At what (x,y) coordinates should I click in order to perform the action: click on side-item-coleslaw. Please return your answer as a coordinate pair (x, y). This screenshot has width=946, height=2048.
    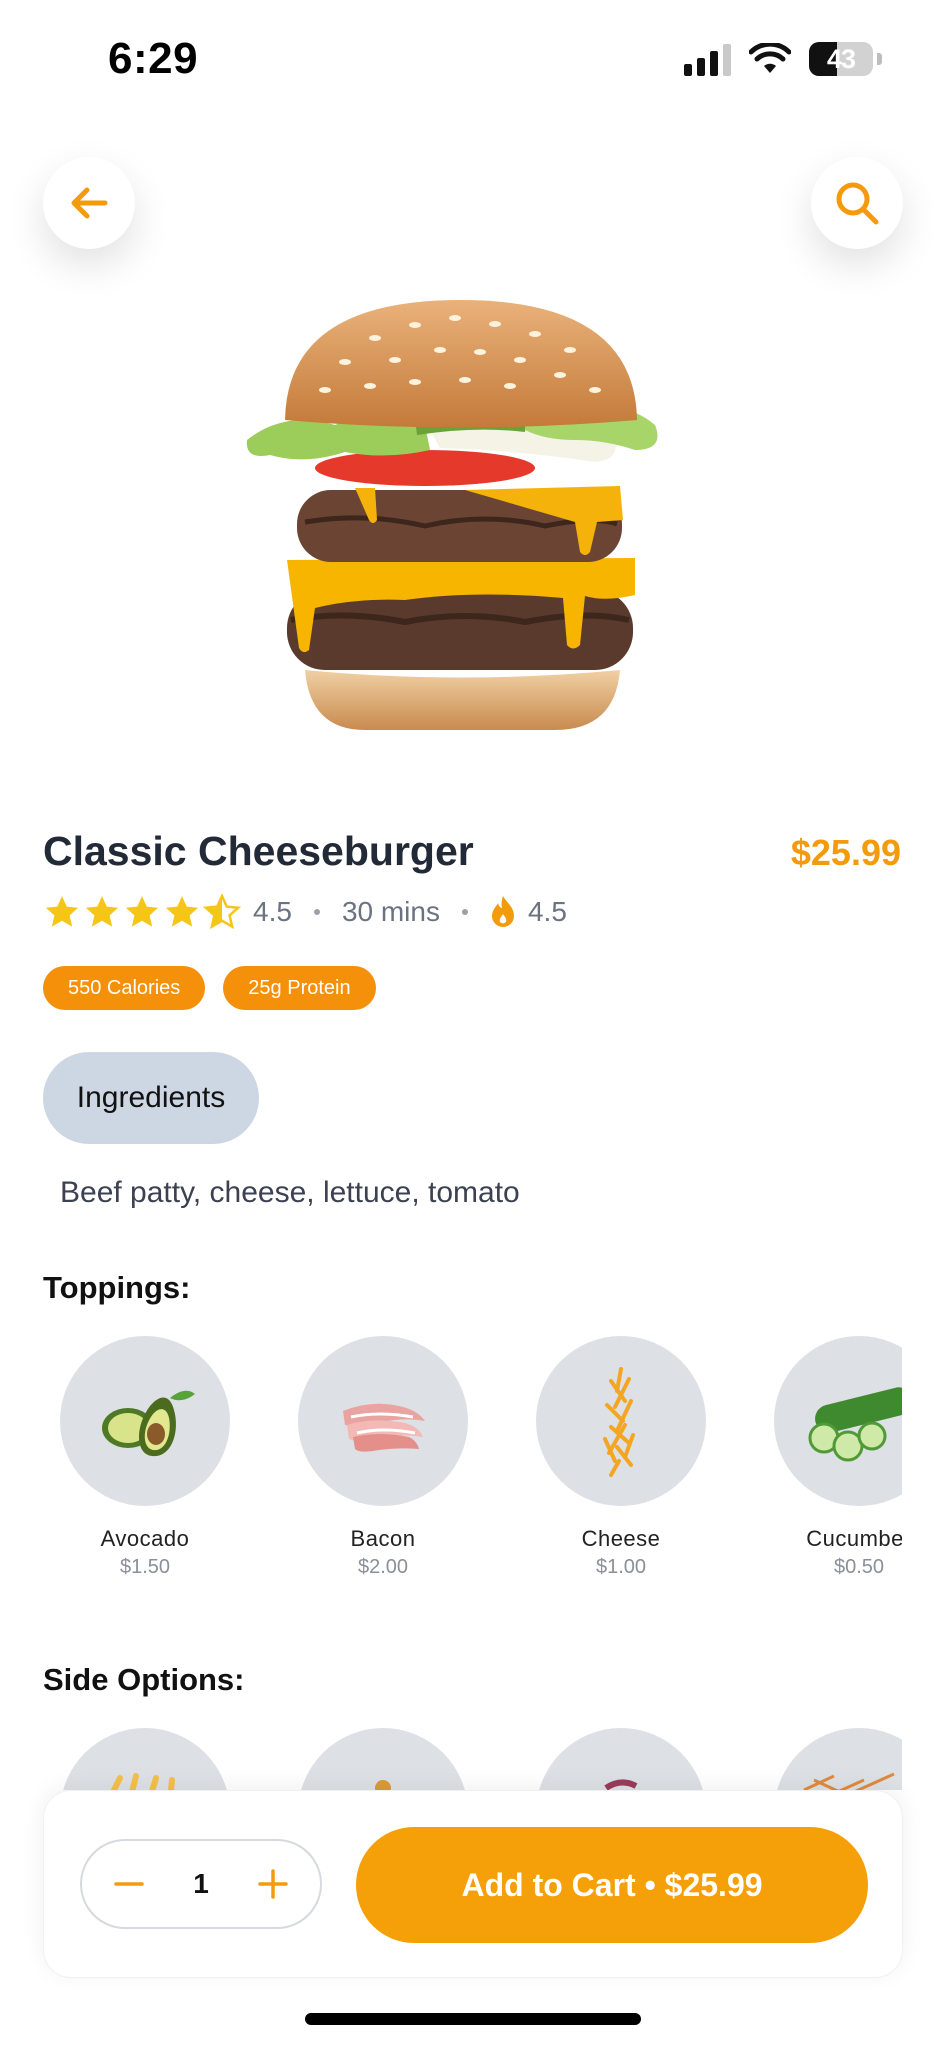
    Looking at the image, I should click on (838, 1759).